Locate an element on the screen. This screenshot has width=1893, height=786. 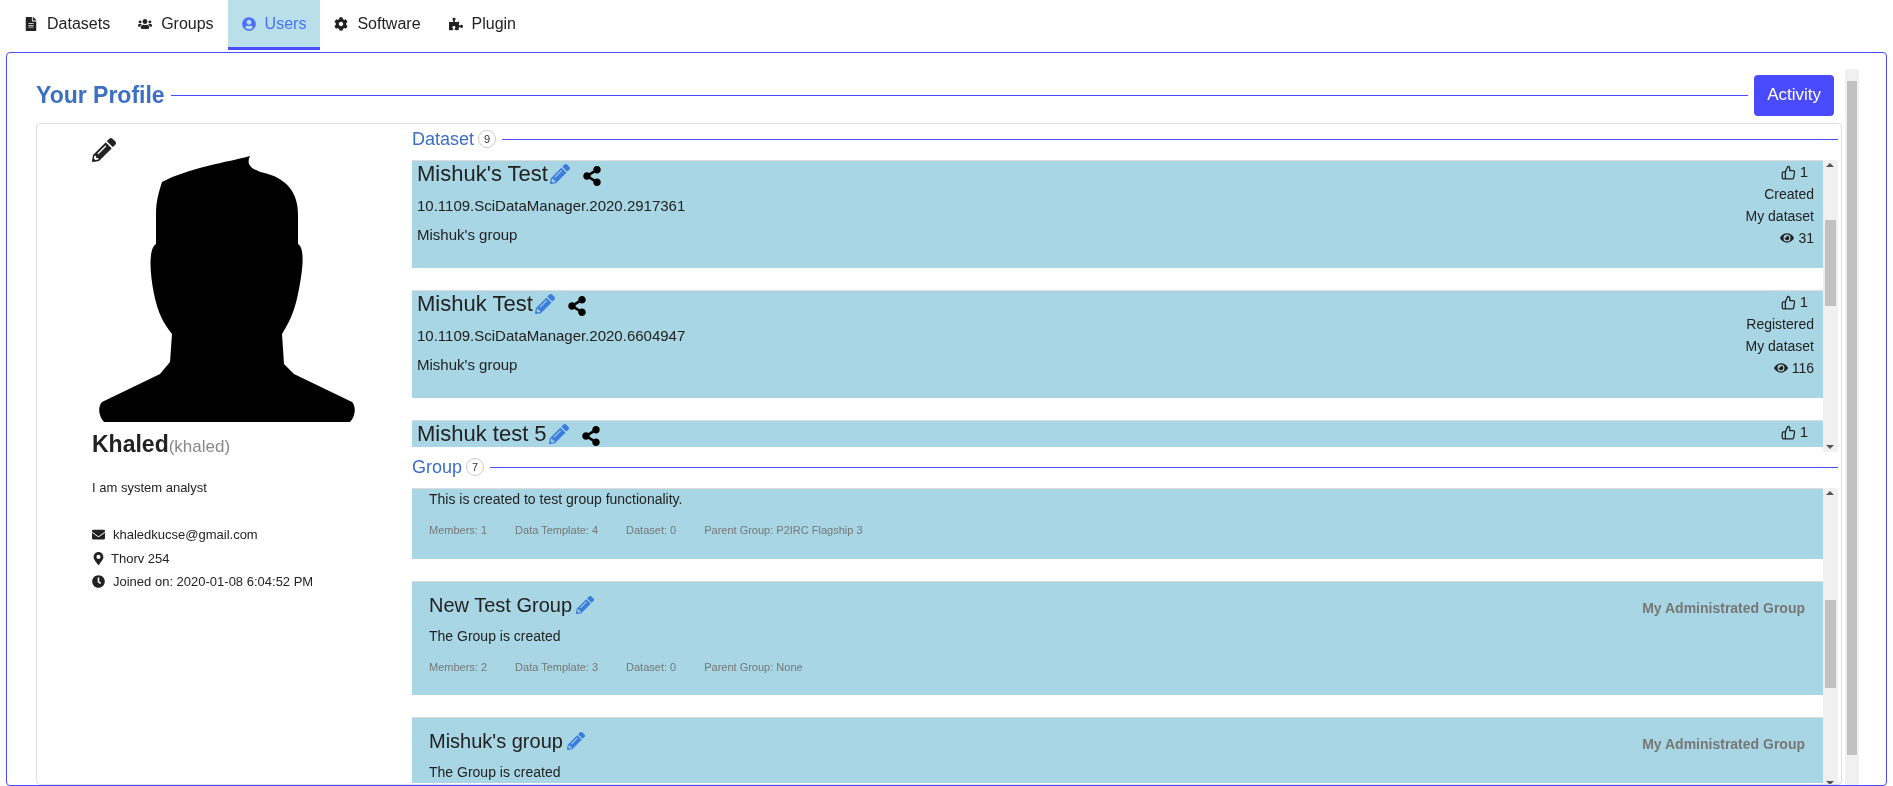
nav-tab: Software is located at coordinates (377, 25).